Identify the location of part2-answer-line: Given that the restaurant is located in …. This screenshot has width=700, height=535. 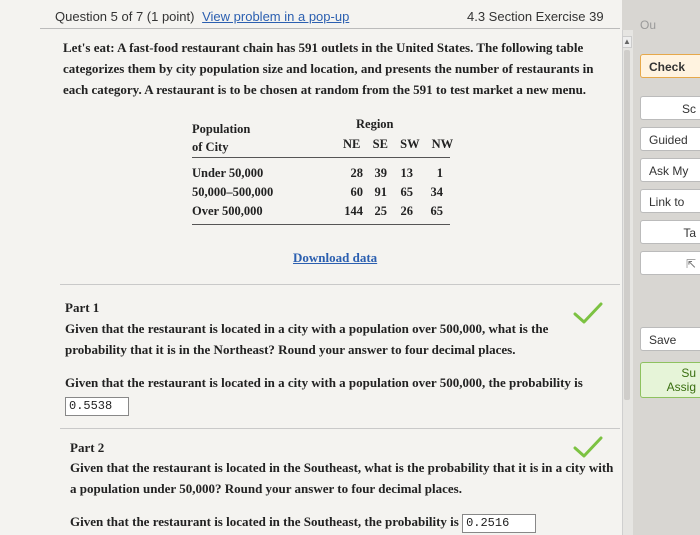
(345, 522).